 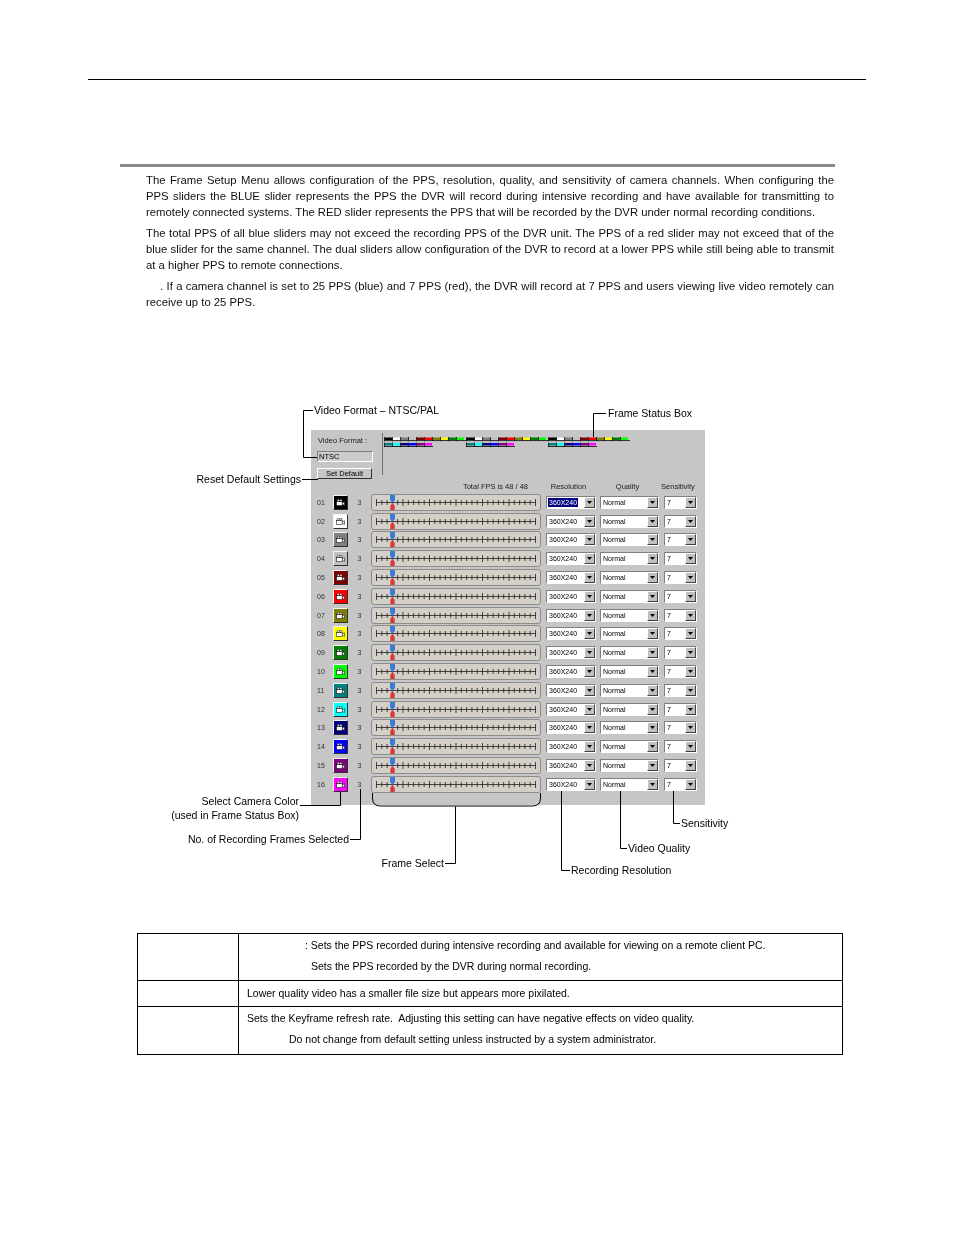 What do you see at coordinates (621, 870) in the screenshot?
I see `callout-label: Recording Resolution` at bounding box center [621, 870].